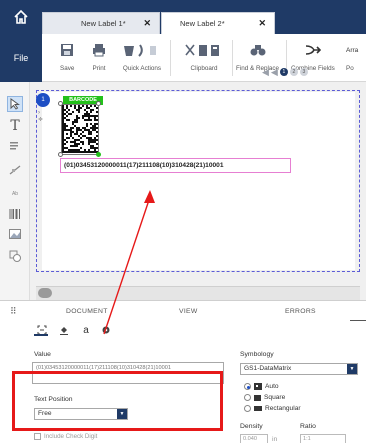  What do you see at coordinates (352, 55) in the screenshot?
I see `arrange-button: Arra Po` at bounding box center [352, 55].